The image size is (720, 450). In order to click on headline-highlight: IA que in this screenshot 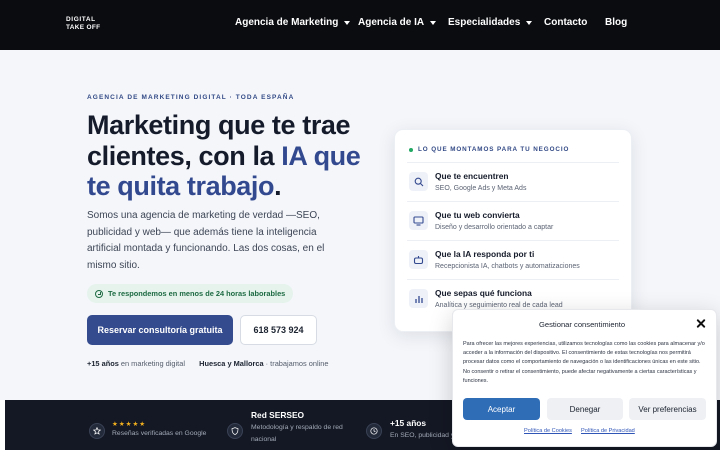, I will do `click(321, 155)`.